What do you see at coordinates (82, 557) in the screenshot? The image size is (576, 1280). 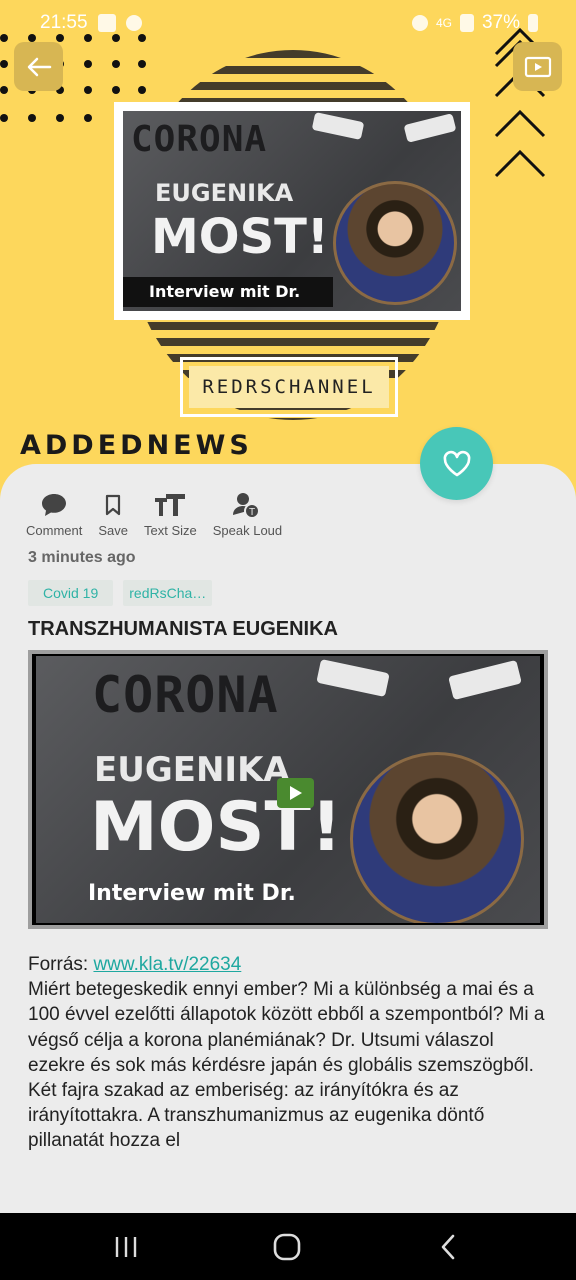 I see `published-time: 3 minutes ago` at bounding box center [82, 557].